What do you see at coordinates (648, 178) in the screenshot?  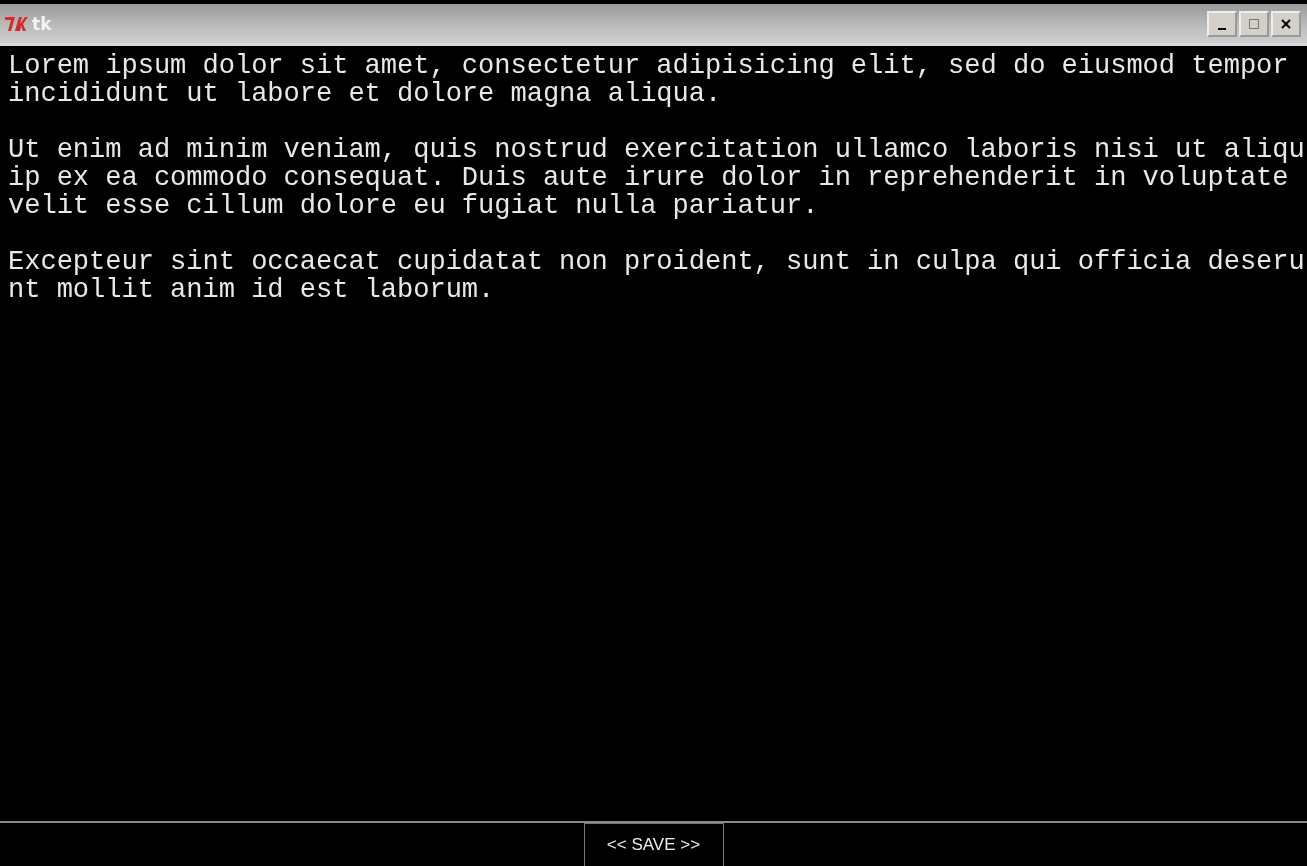 I see `text-line: ip ex ea commodo consequat. Duis aute irure dolor in reprehenderit in voluptate` at bounding box center [648, 178].